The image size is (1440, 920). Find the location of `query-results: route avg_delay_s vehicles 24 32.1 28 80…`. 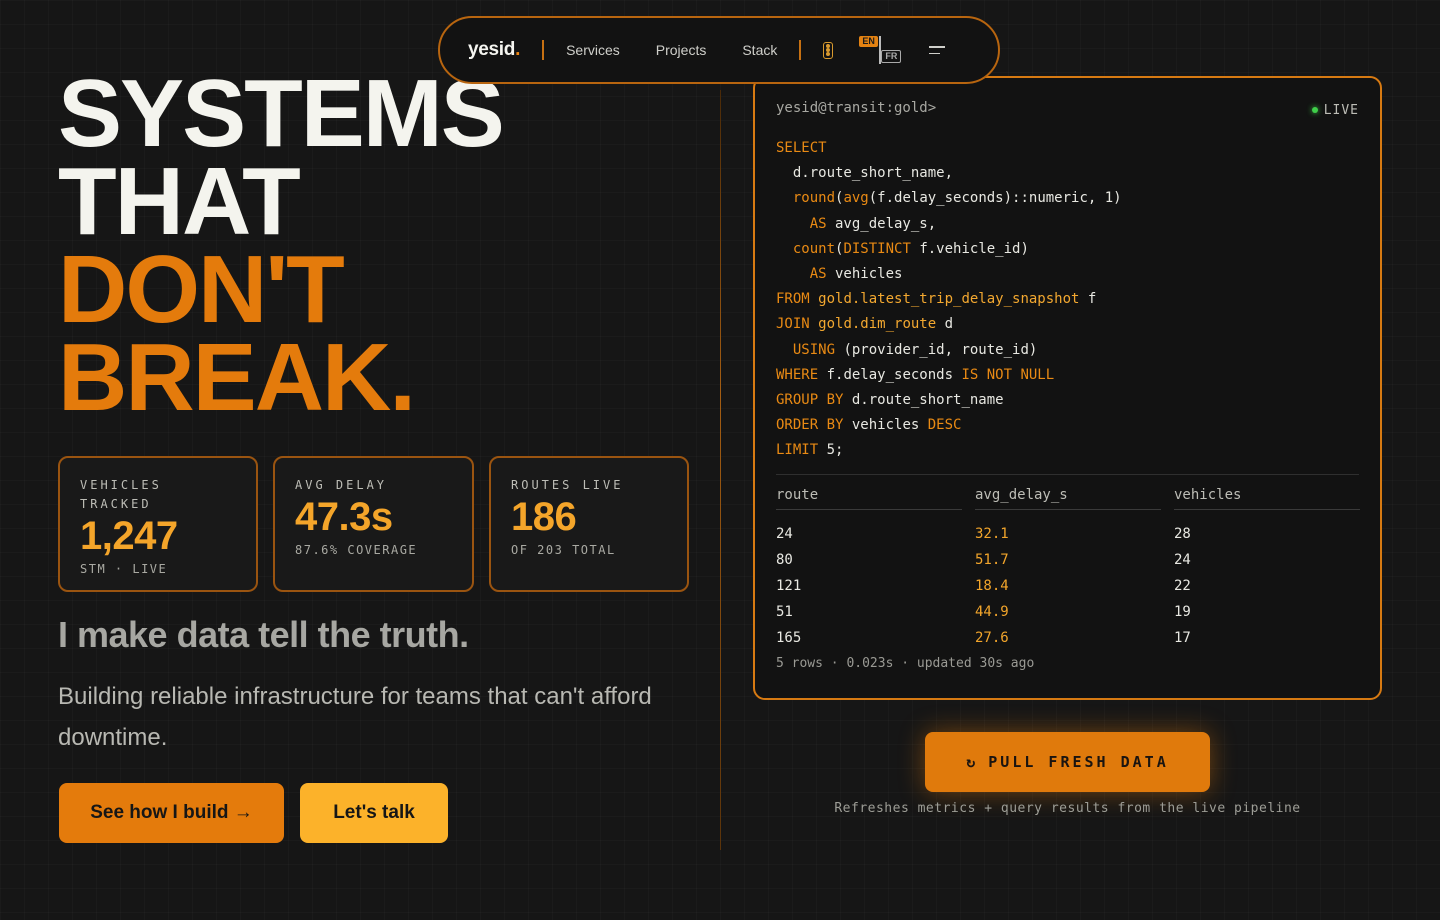

query-results: route avg_delay_s vehicles 24 32.1 28 80… is located at coordinates (1068, 572).